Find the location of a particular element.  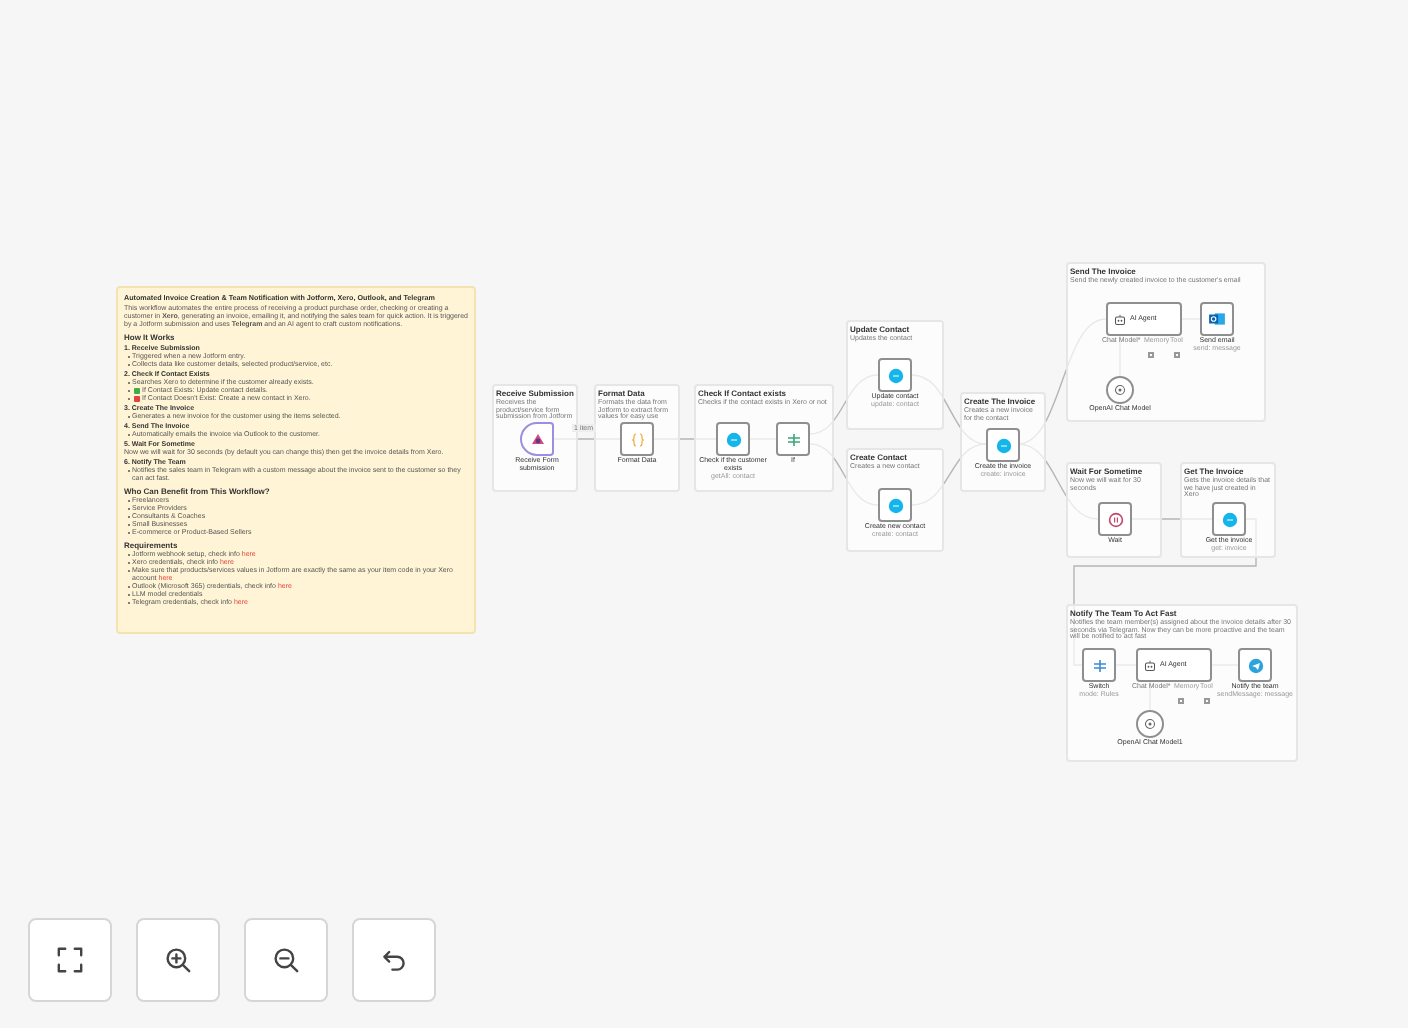

undo-button is located at coordinates (394, 960).